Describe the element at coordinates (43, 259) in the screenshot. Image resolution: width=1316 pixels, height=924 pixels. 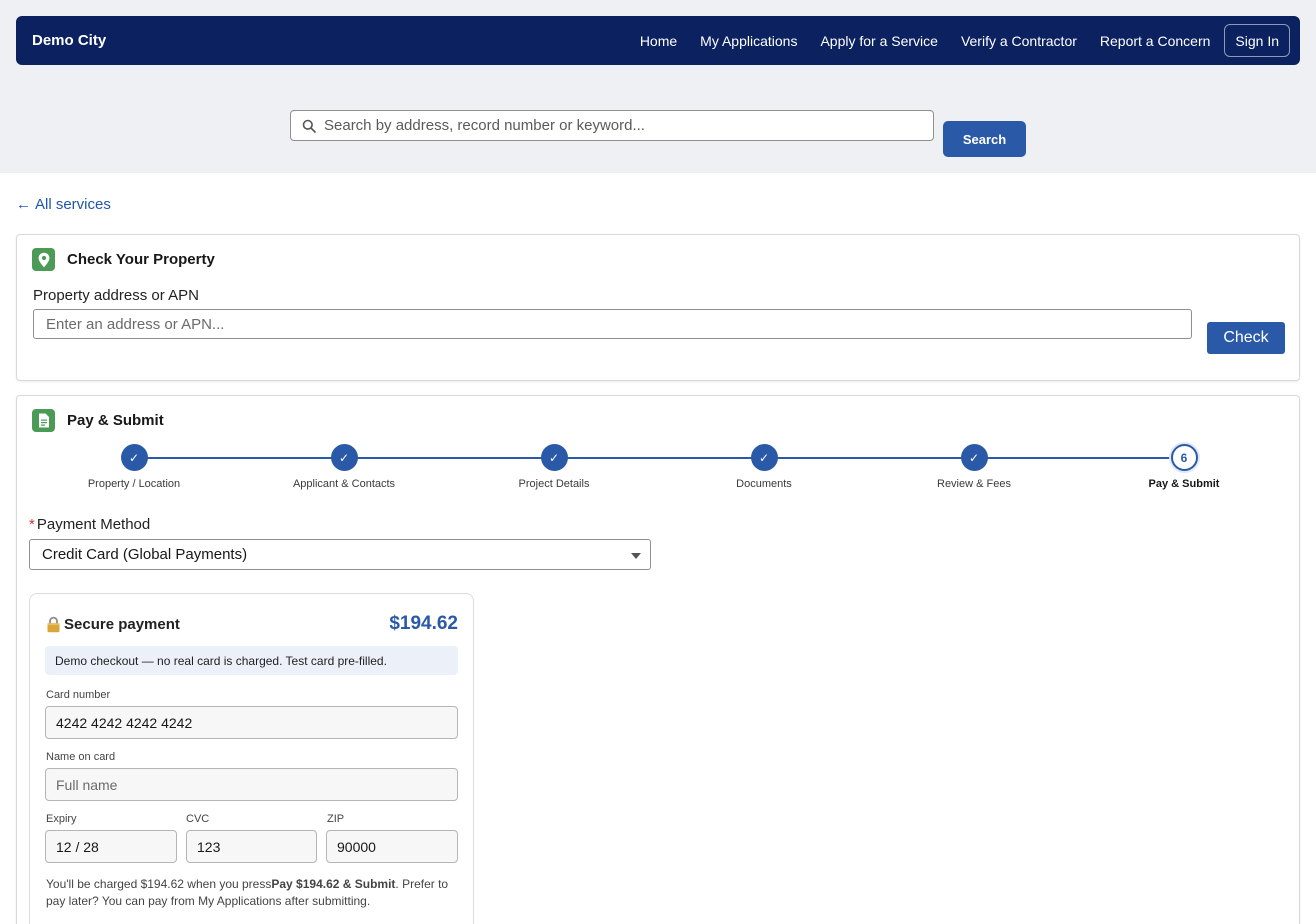
I see `map-pin-icon` at that location.